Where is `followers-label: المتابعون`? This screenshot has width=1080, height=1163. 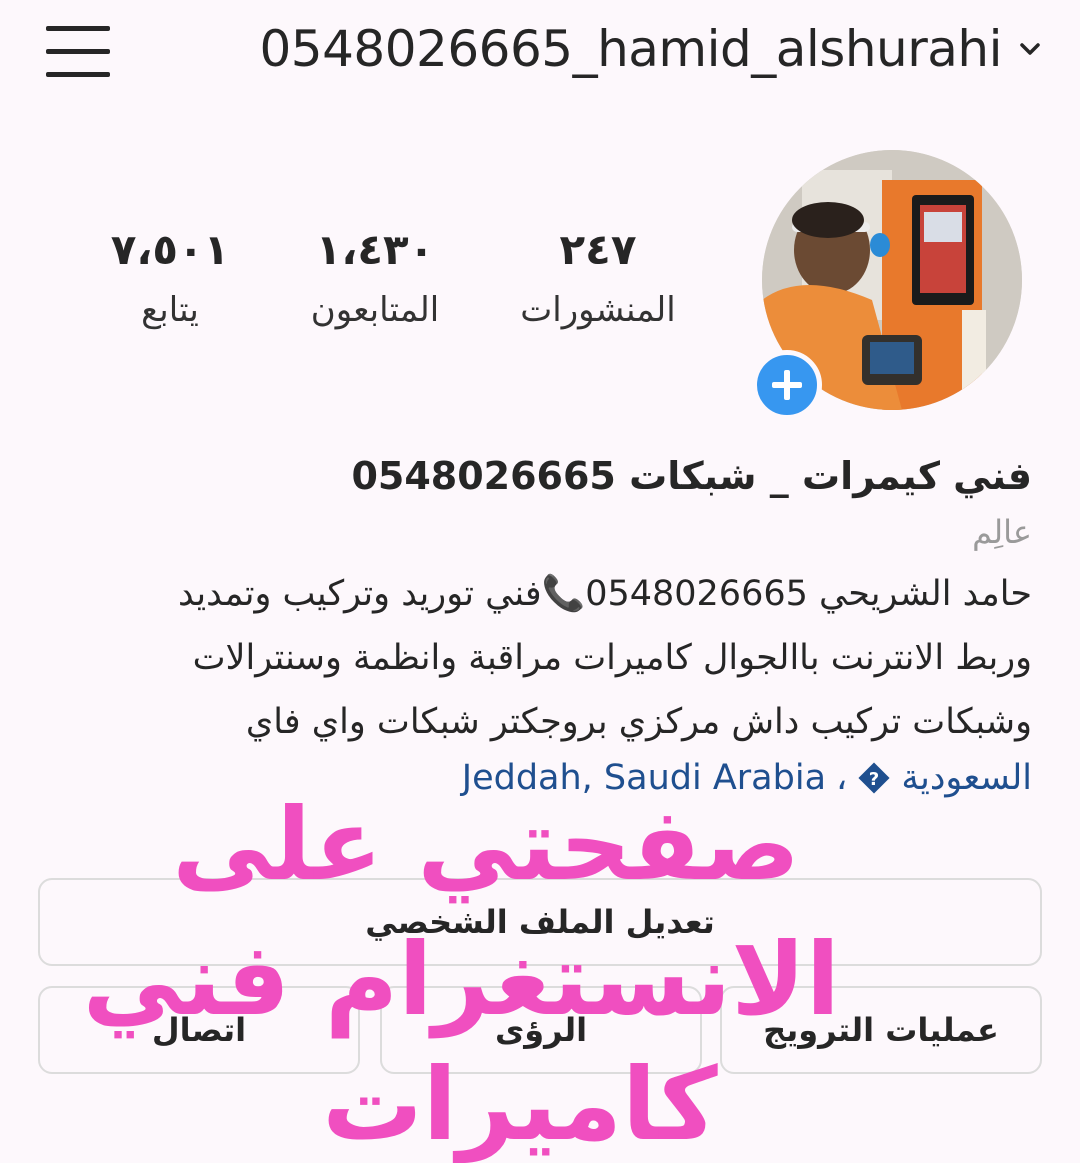
followers-label: المتابعون is located at coordinates (375, 310).